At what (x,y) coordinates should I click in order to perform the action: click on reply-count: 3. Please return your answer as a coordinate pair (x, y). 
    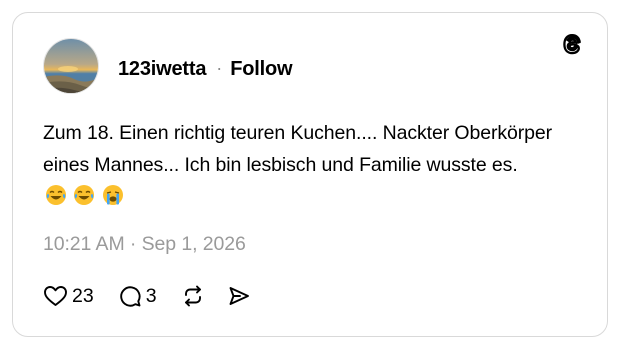
    Looking at the image, I should click on (151, 295).